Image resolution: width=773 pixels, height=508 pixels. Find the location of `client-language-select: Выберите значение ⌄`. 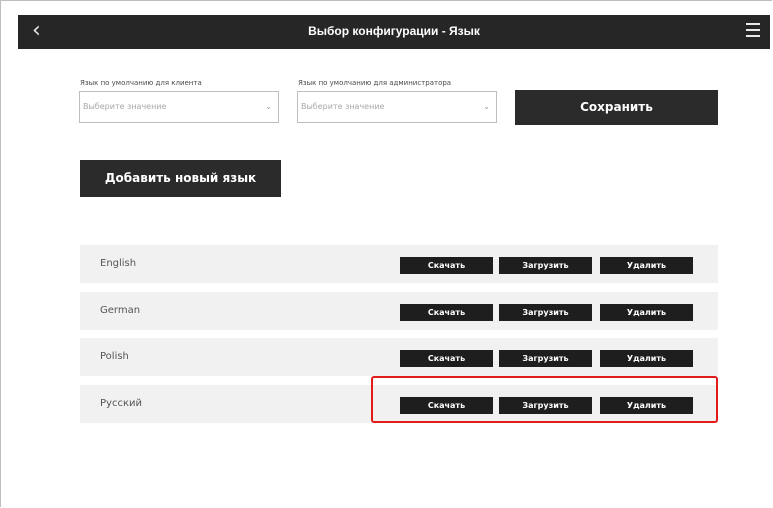

client-language-select: Выберите значение ⌄ is located at coordinates (179, 107).